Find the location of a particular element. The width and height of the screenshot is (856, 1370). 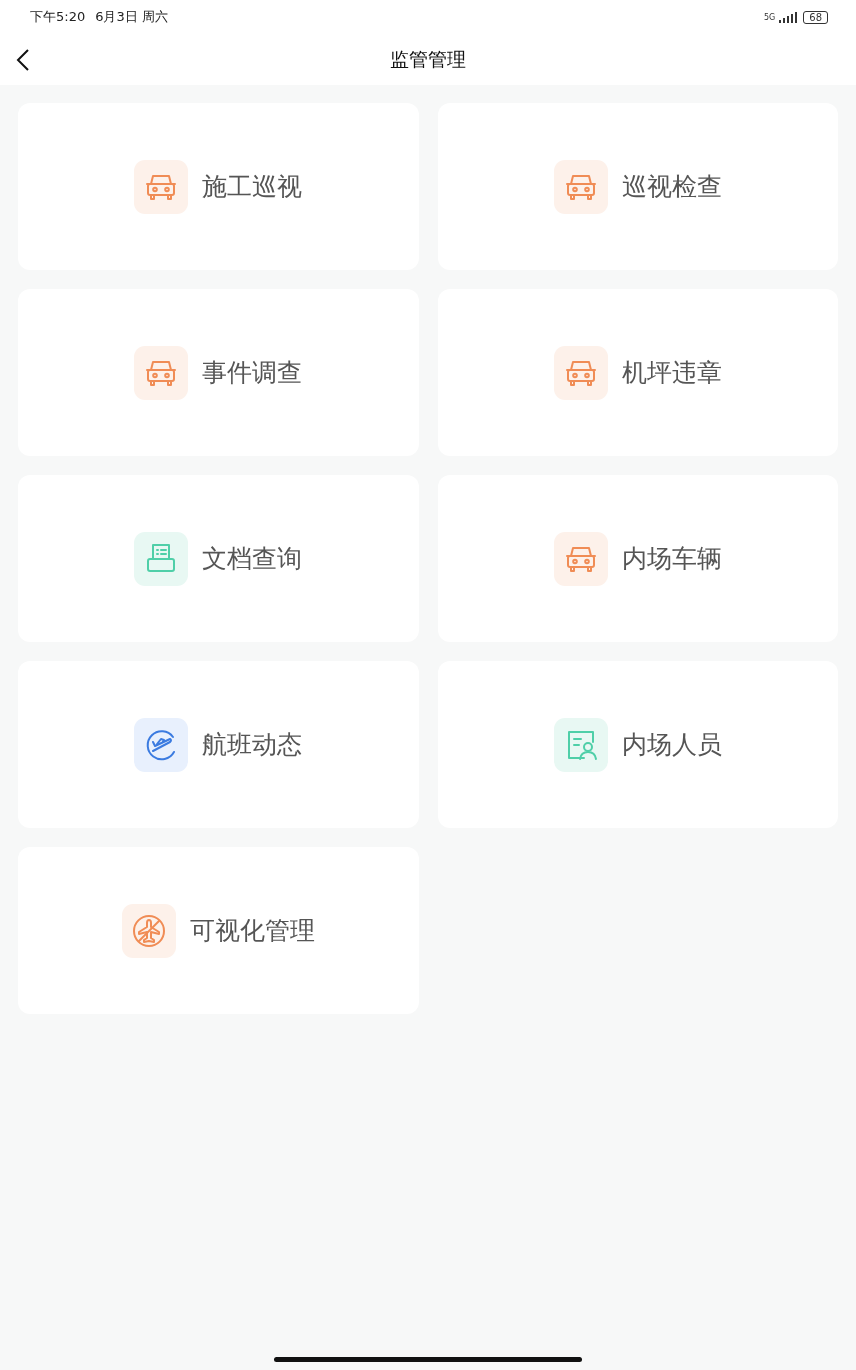

menu-card: 巡视检查 is located at coordinates (637, 186).